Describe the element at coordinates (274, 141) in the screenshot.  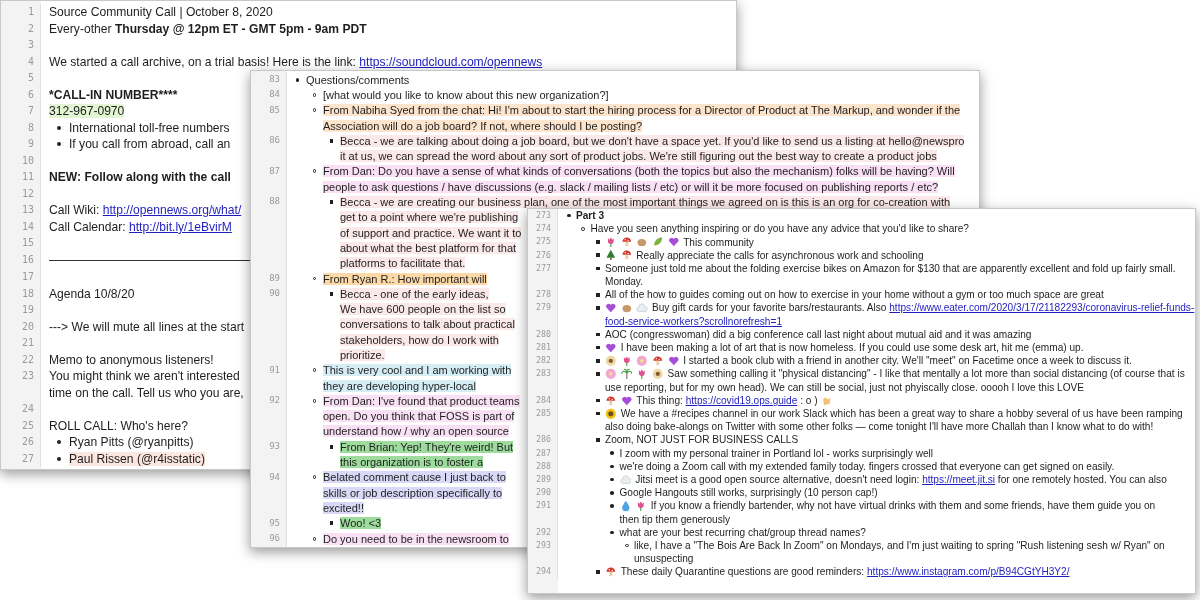
I see `line-number: 86` at that location.